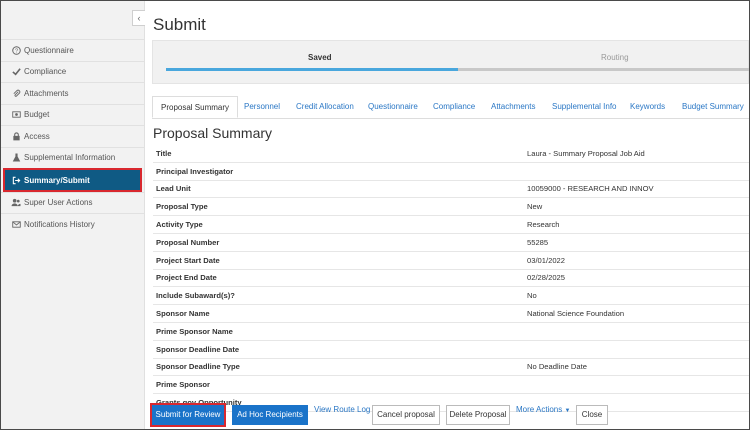 Image resolution: width=750 pixels, height=430 pixels. What do you see at coordinates (188, 415) in the screenshot?
I see `submit-for-review-button: Submit for Review` at bounding box center [188, 415].